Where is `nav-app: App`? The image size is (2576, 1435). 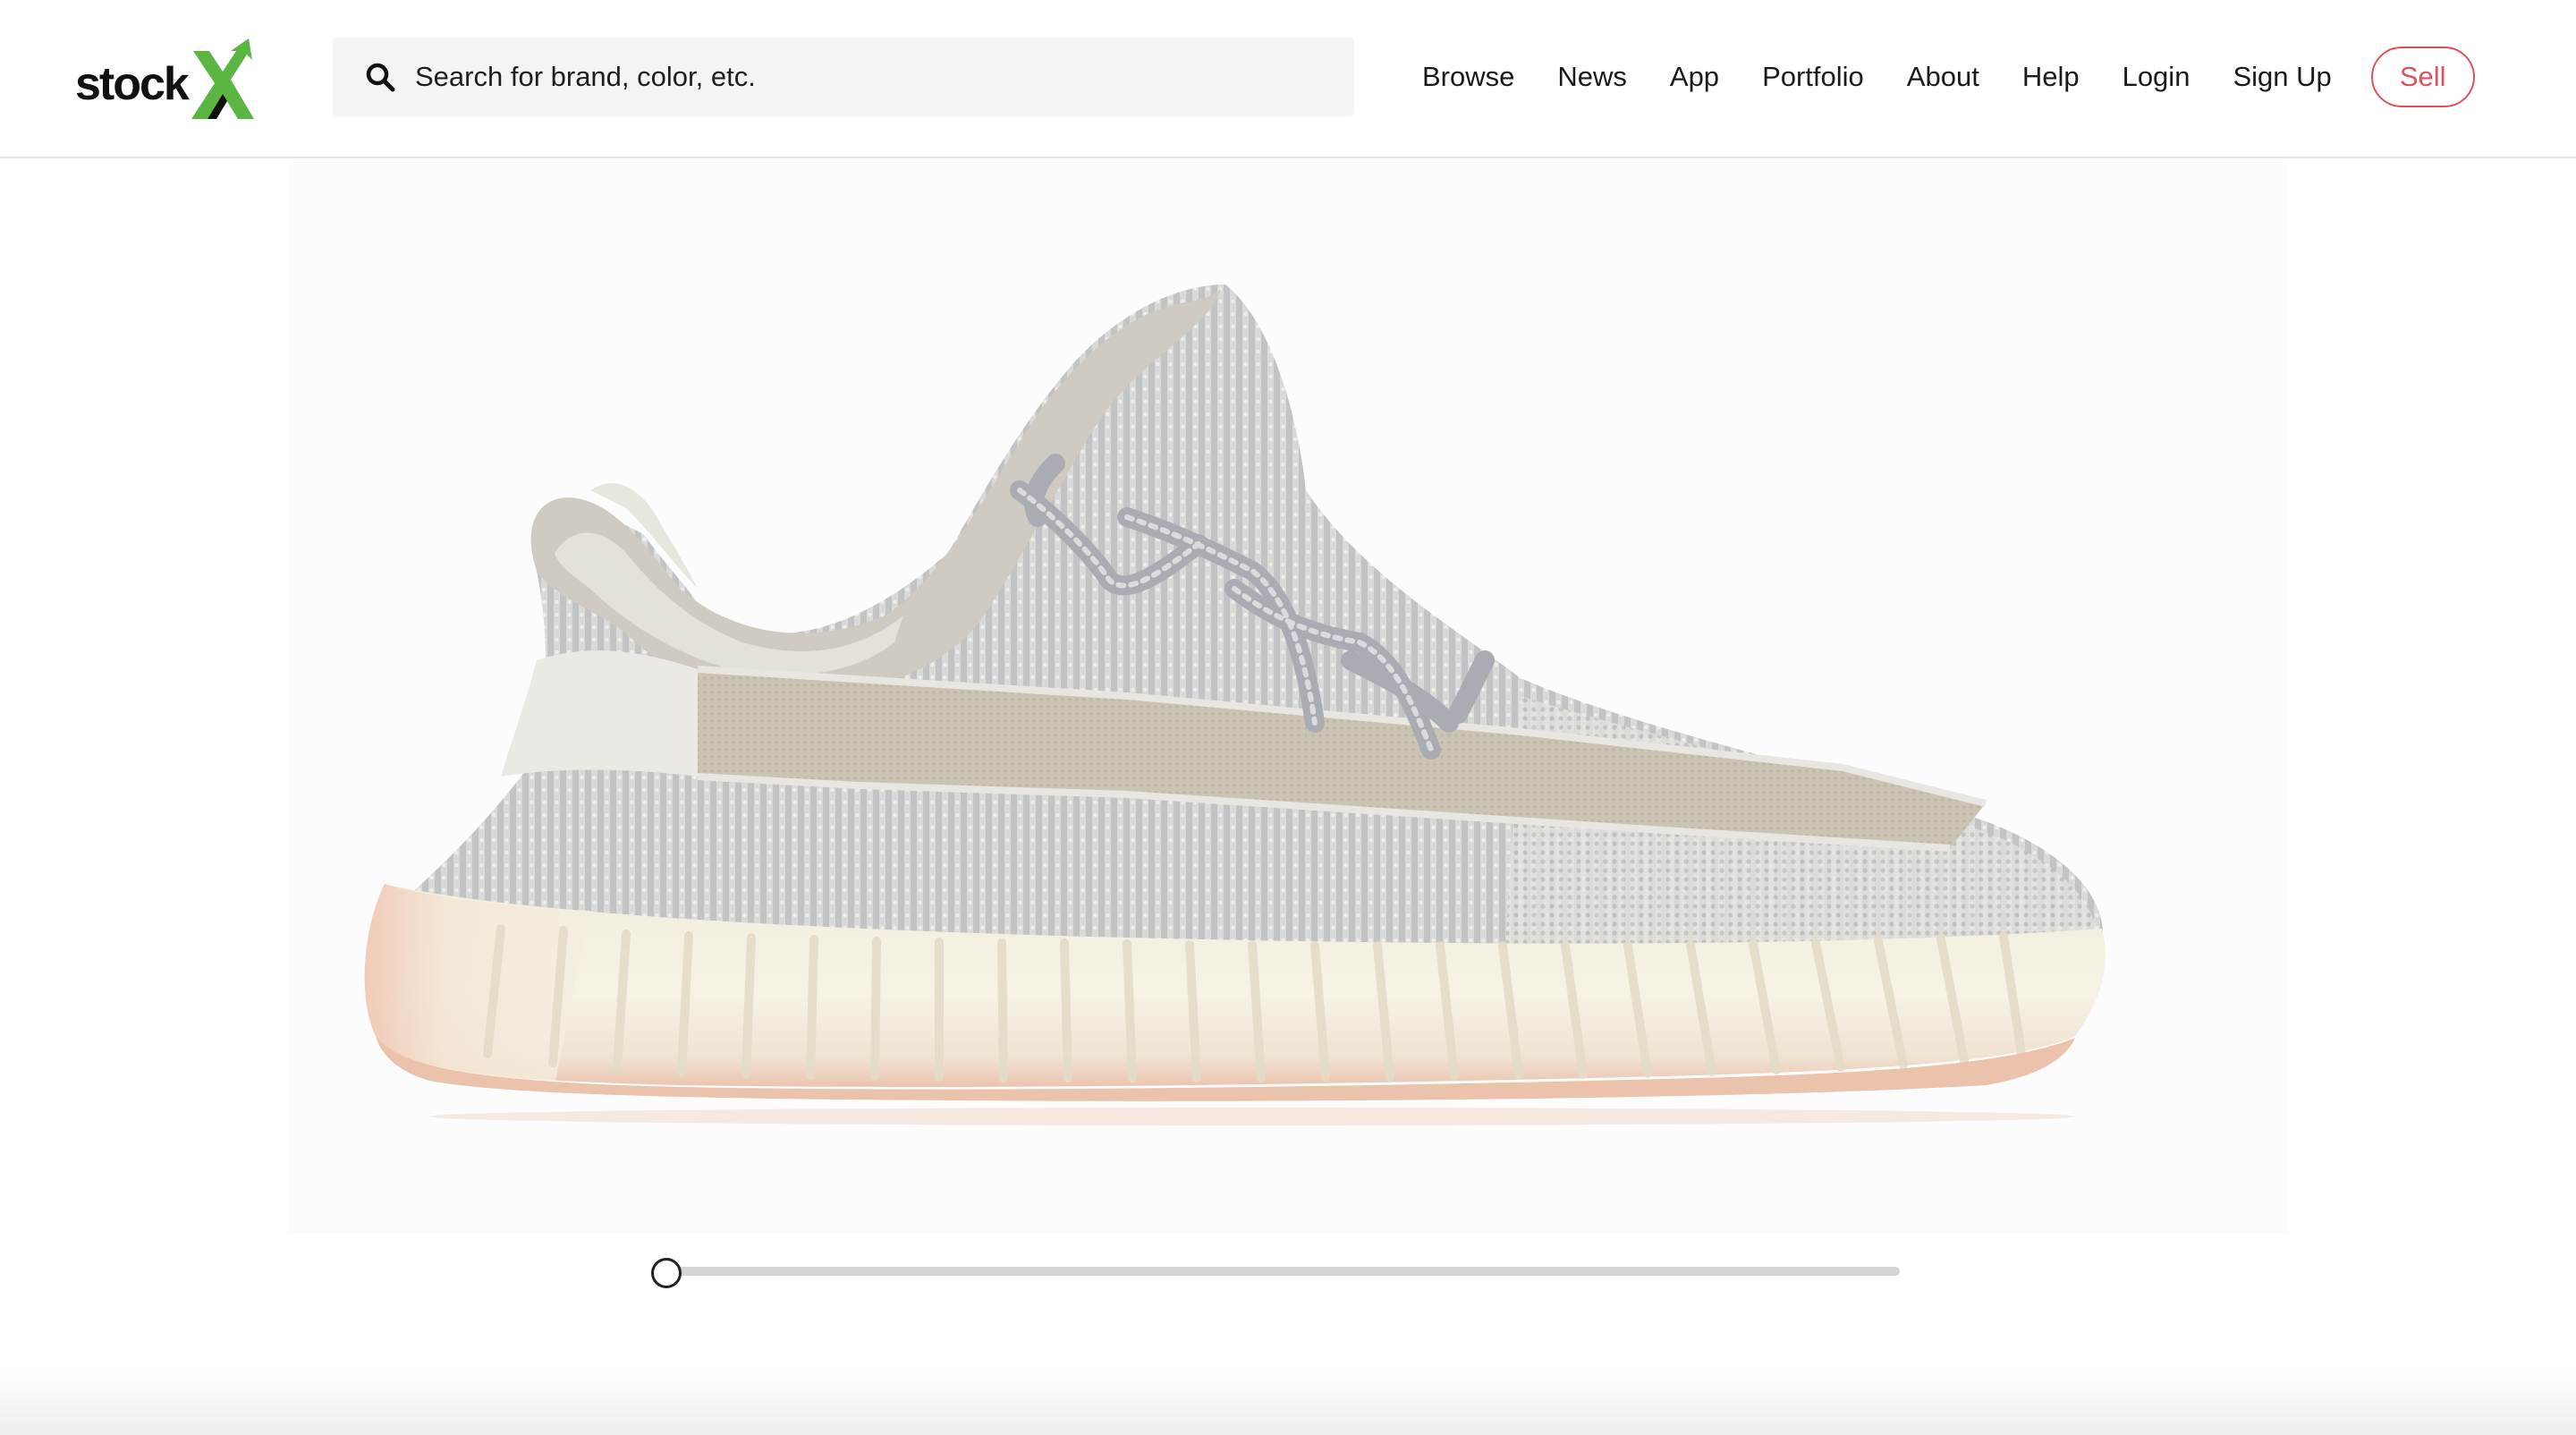
nav-app: App is located at coordinates (1694, 77).